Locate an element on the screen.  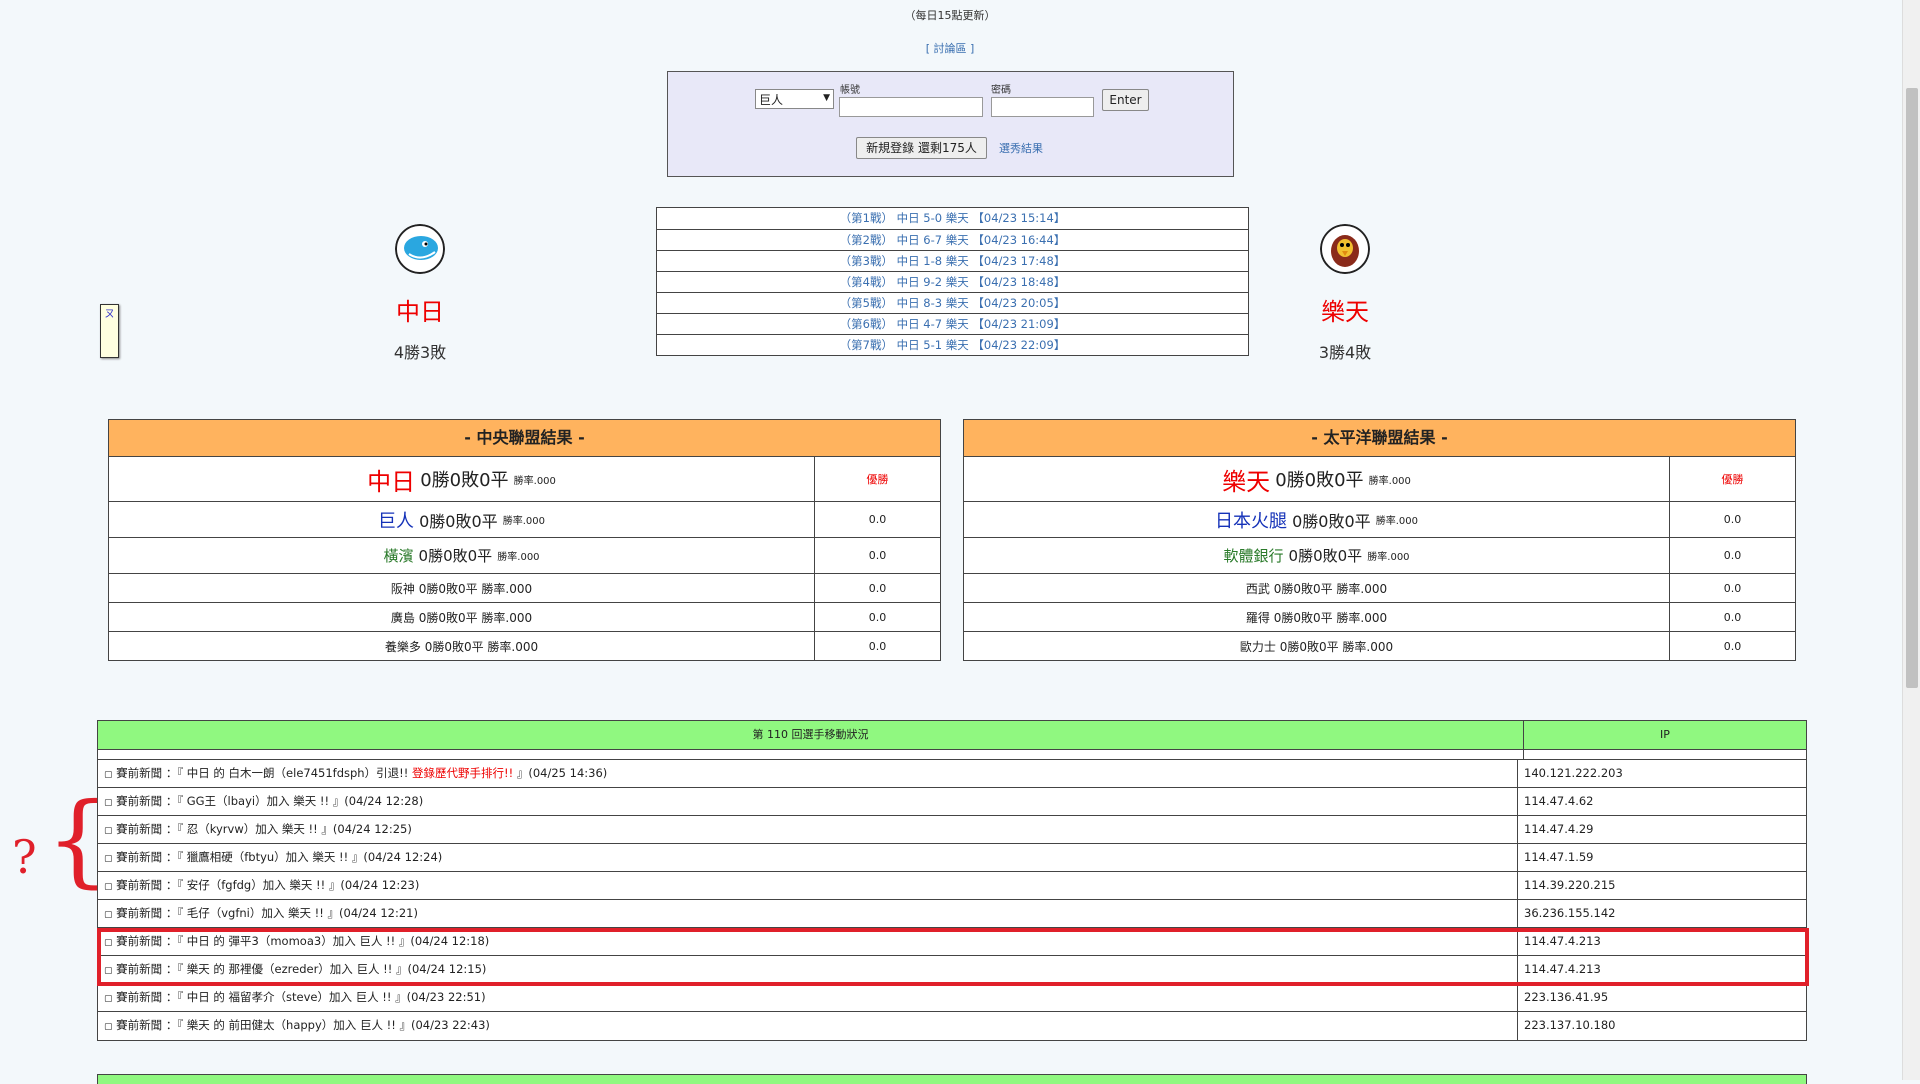
team-name: 阪神 is located at coordinates (402, 588).